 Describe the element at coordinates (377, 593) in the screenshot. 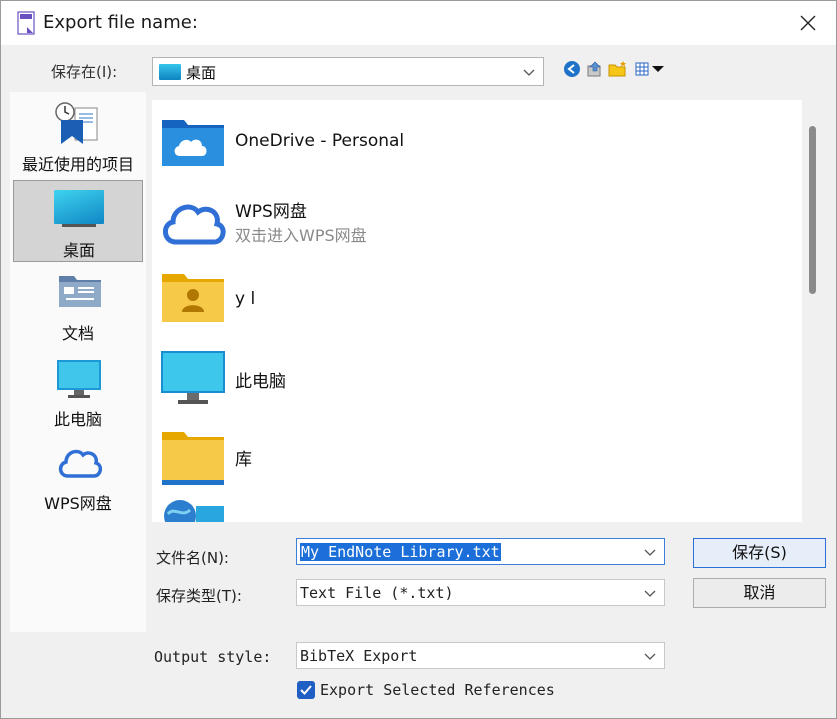

I see `filetype-value: Text File (*.txt)` at that location.